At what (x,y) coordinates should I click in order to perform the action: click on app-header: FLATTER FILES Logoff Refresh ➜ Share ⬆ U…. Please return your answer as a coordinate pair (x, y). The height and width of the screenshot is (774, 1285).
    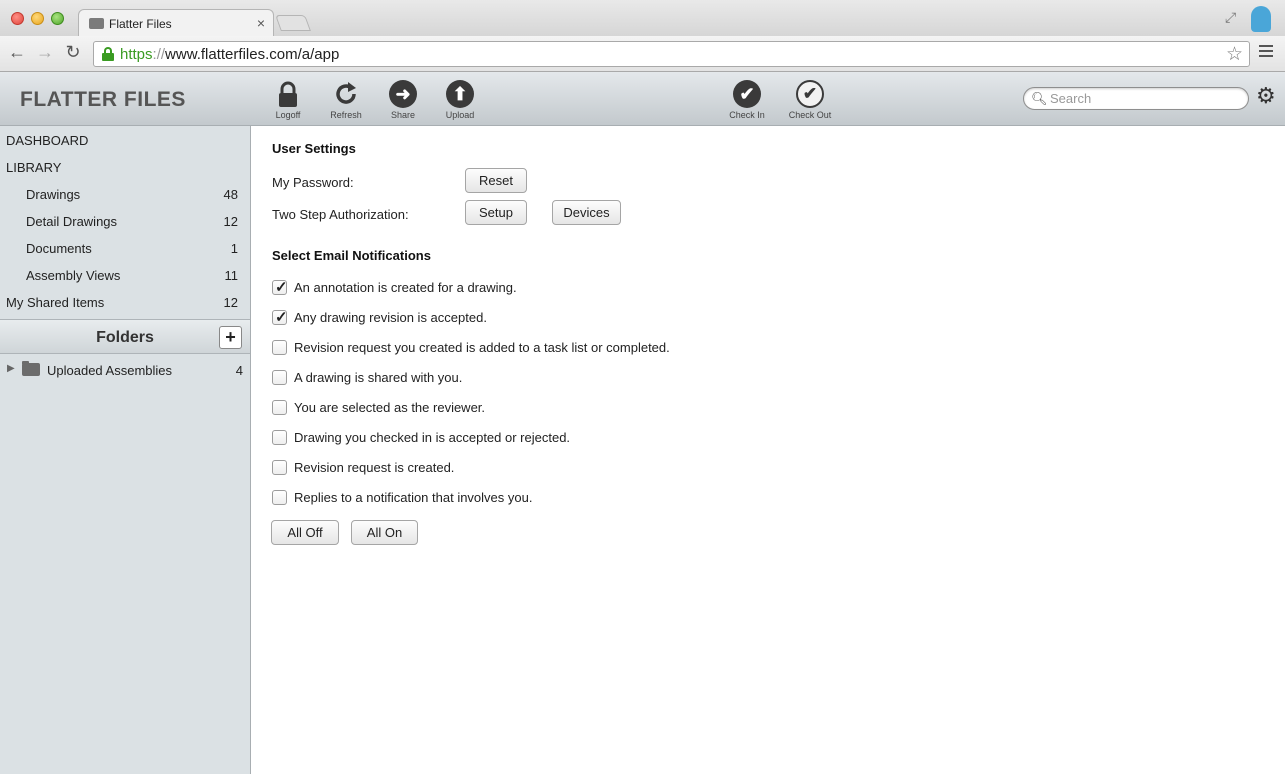
    Looking at the image, I should click on (642, 99).